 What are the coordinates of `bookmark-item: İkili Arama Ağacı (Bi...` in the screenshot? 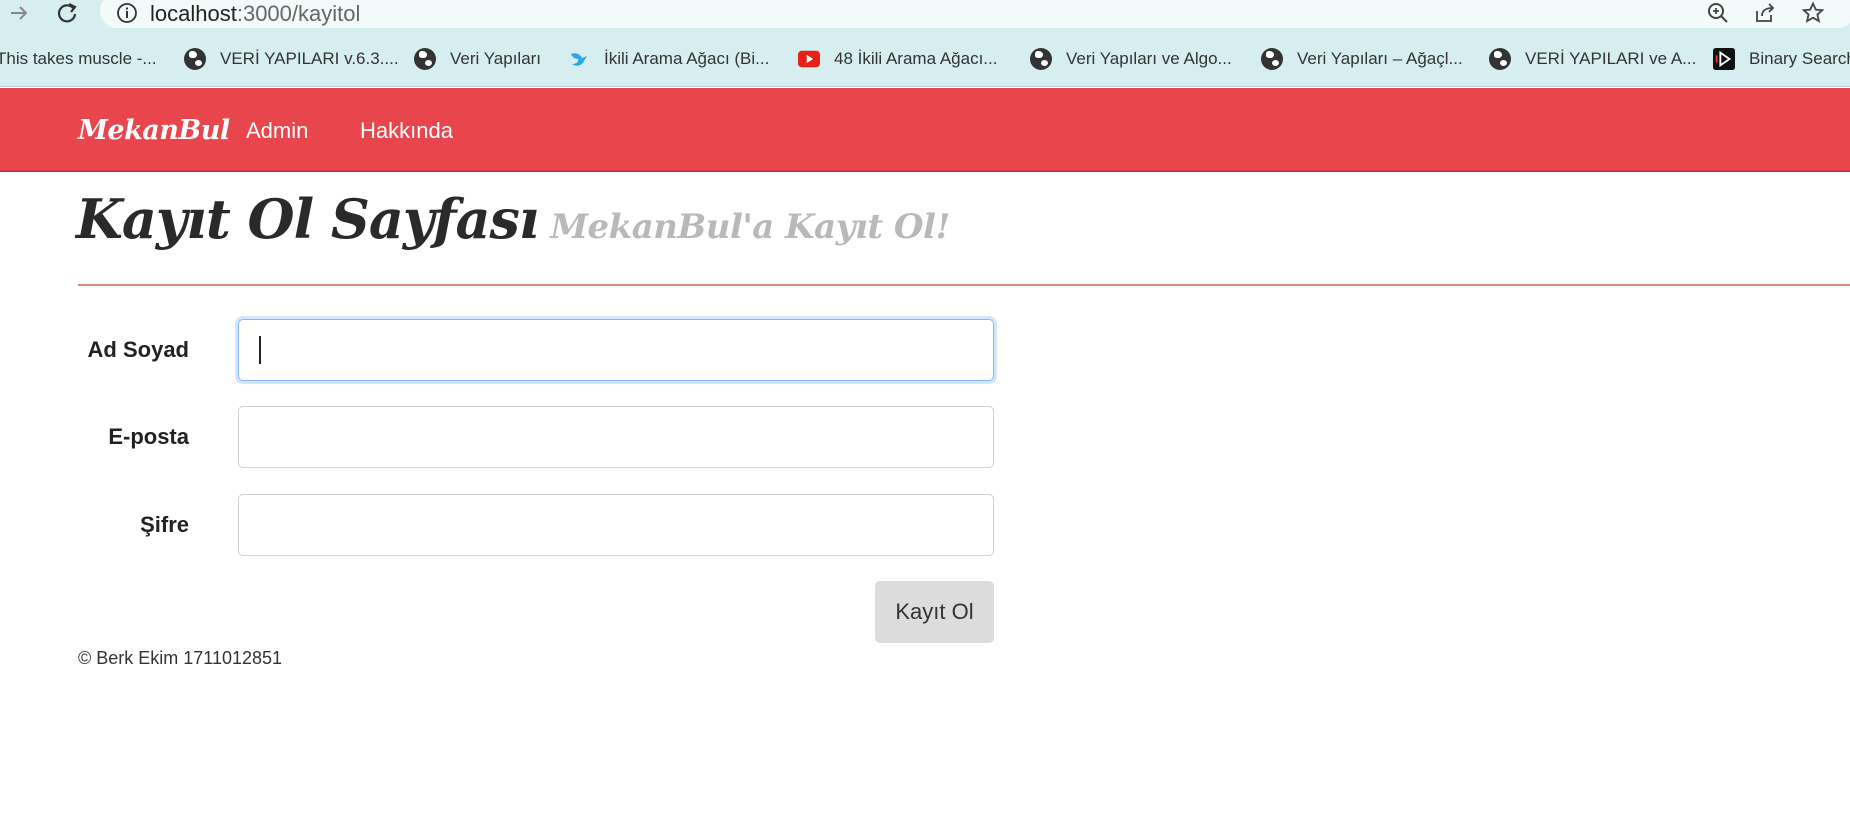 It's located at (668, 59).